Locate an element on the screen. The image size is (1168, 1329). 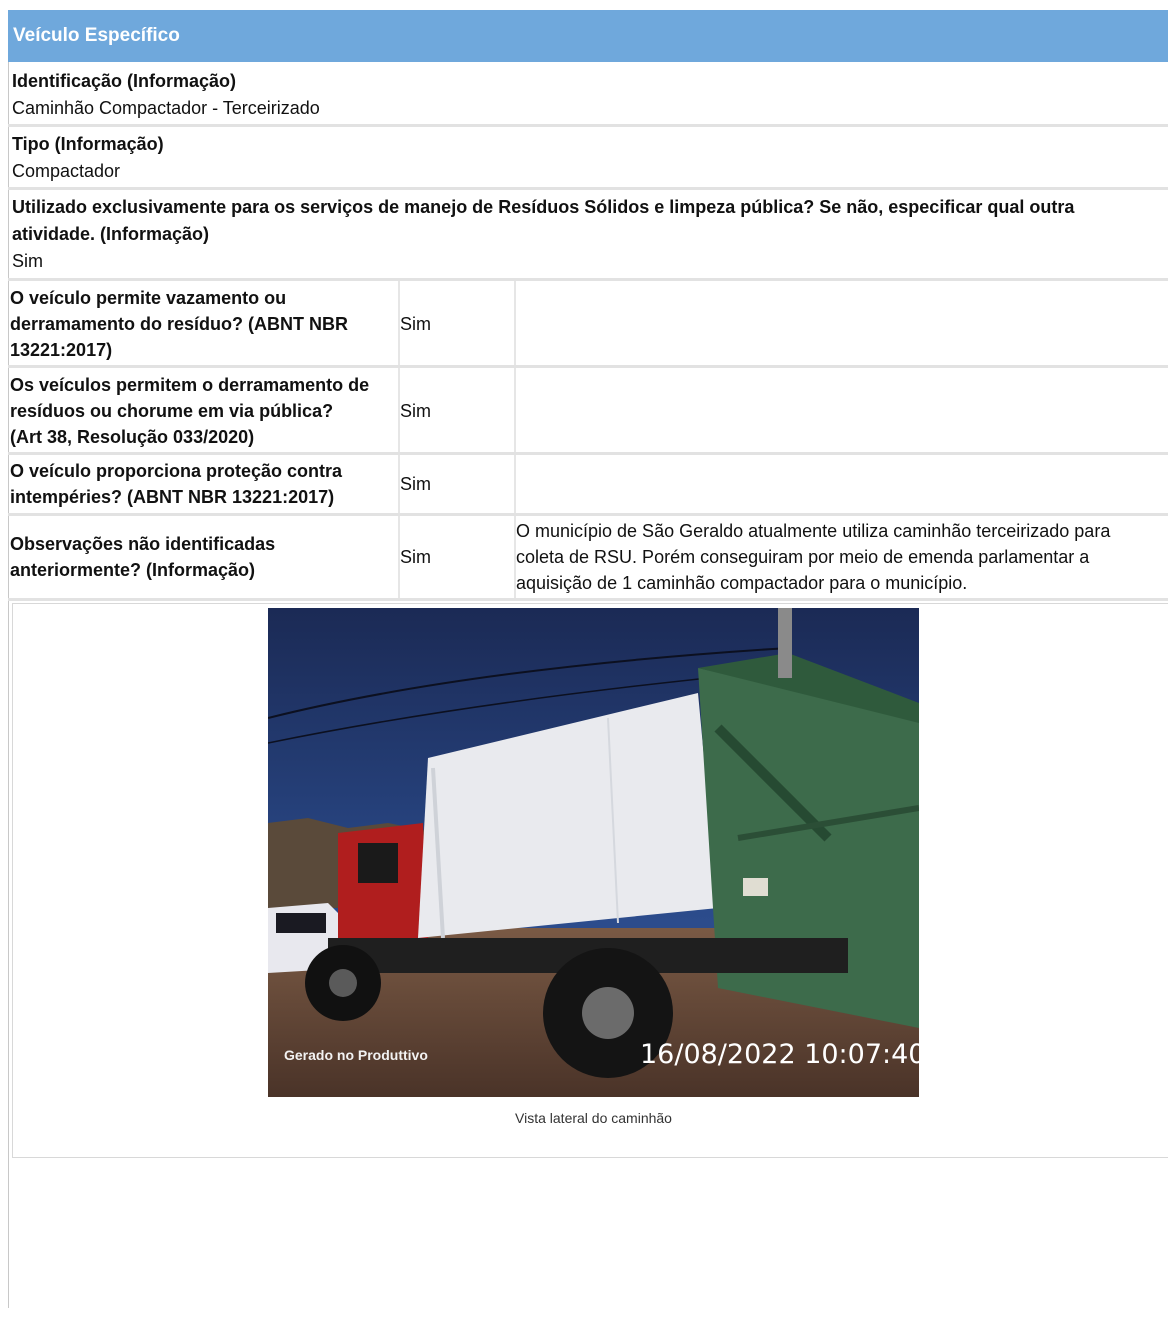
field-label: Tipo (Informação) is located at coordinates (88, 144).